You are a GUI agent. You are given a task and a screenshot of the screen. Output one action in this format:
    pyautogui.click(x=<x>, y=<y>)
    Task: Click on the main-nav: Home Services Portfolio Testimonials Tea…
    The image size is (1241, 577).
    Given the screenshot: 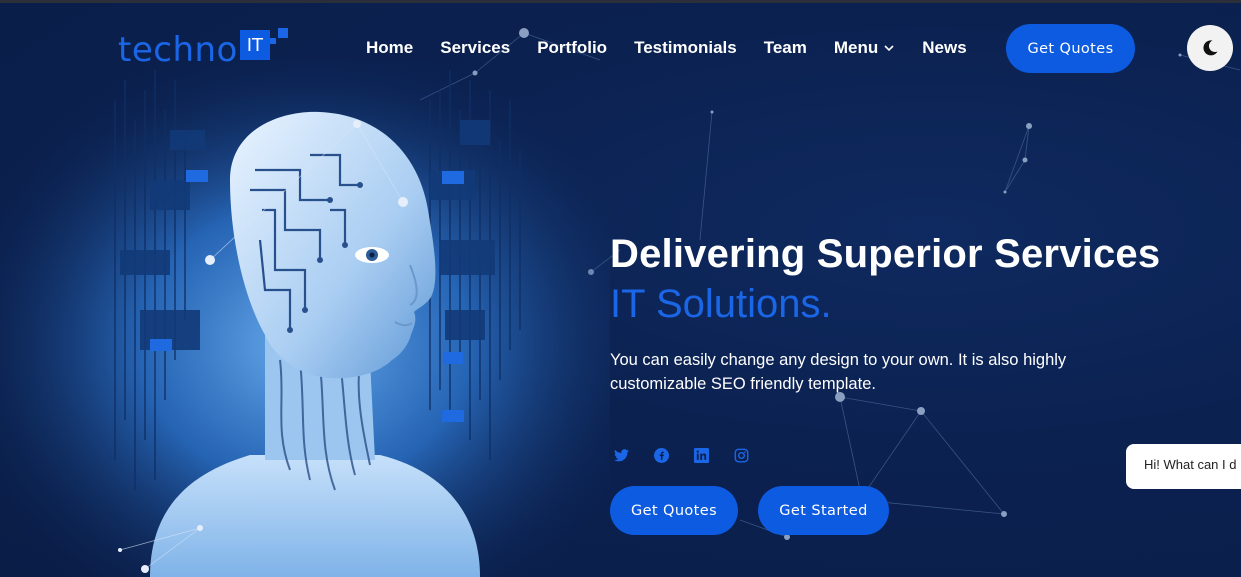 What is the action you would take?
    pyautogui.click(x=680, y=48)
    